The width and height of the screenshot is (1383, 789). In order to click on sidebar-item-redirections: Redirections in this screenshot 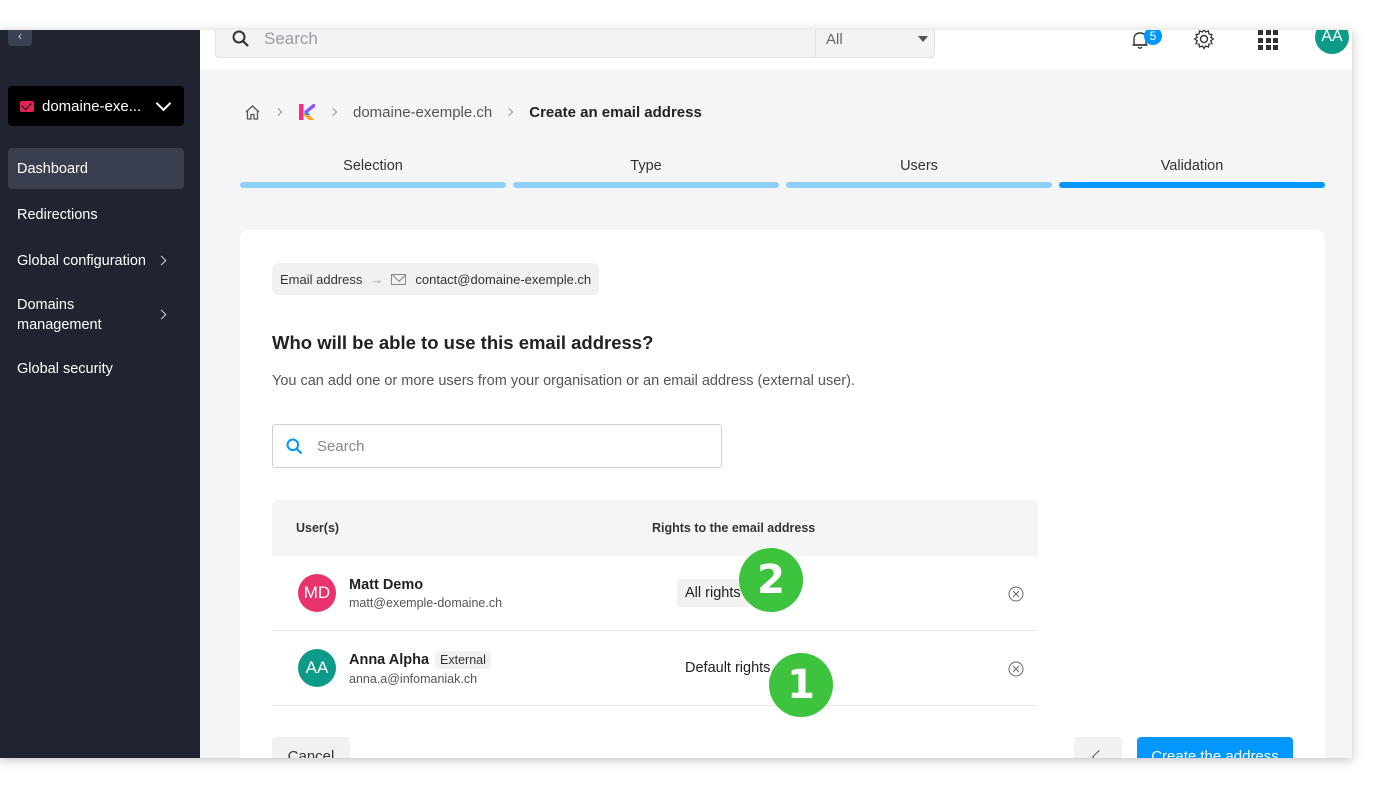, I will do `click(96, 214)`.